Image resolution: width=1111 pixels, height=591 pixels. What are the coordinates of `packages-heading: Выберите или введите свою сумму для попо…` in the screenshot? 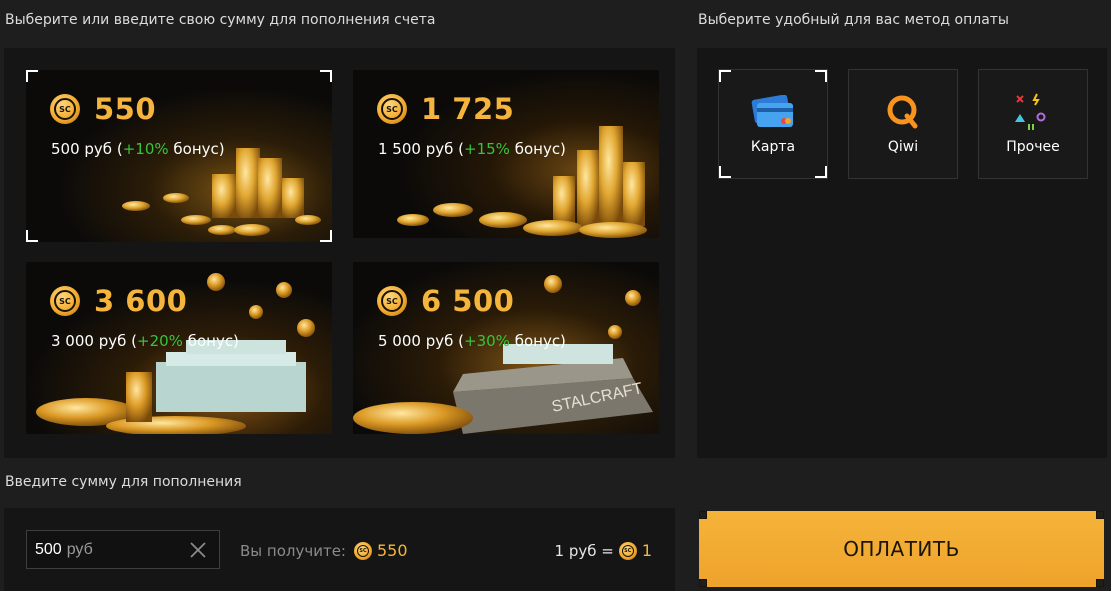 It's located at (220, 20).